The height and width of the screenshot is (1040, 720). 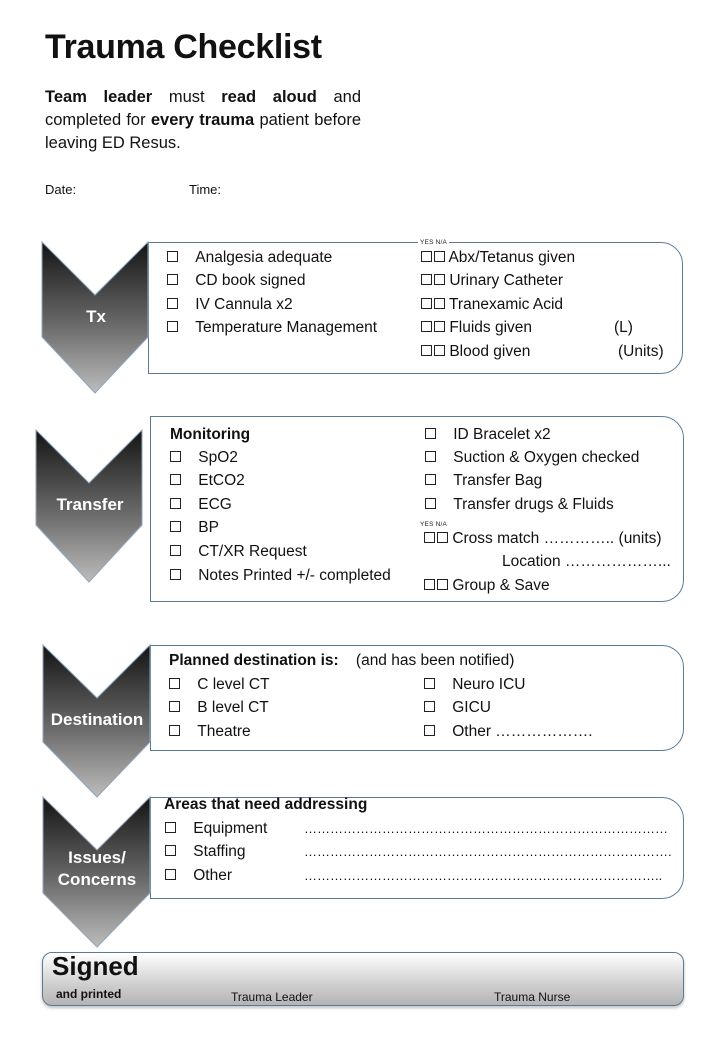 What do you see at coordinates (97, 879) in the screenshot?
I see `issues-label-line2: Concerns` at bounding box center [97, 879].